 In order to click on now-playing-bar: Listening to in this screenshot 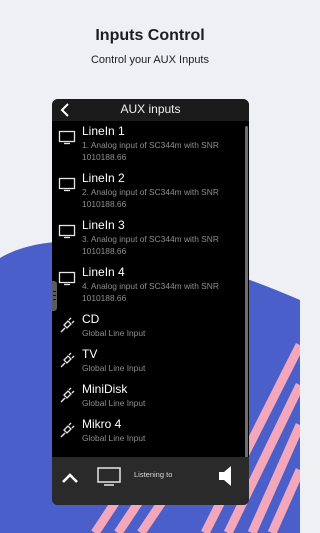, I will do `click(150, 481)`.